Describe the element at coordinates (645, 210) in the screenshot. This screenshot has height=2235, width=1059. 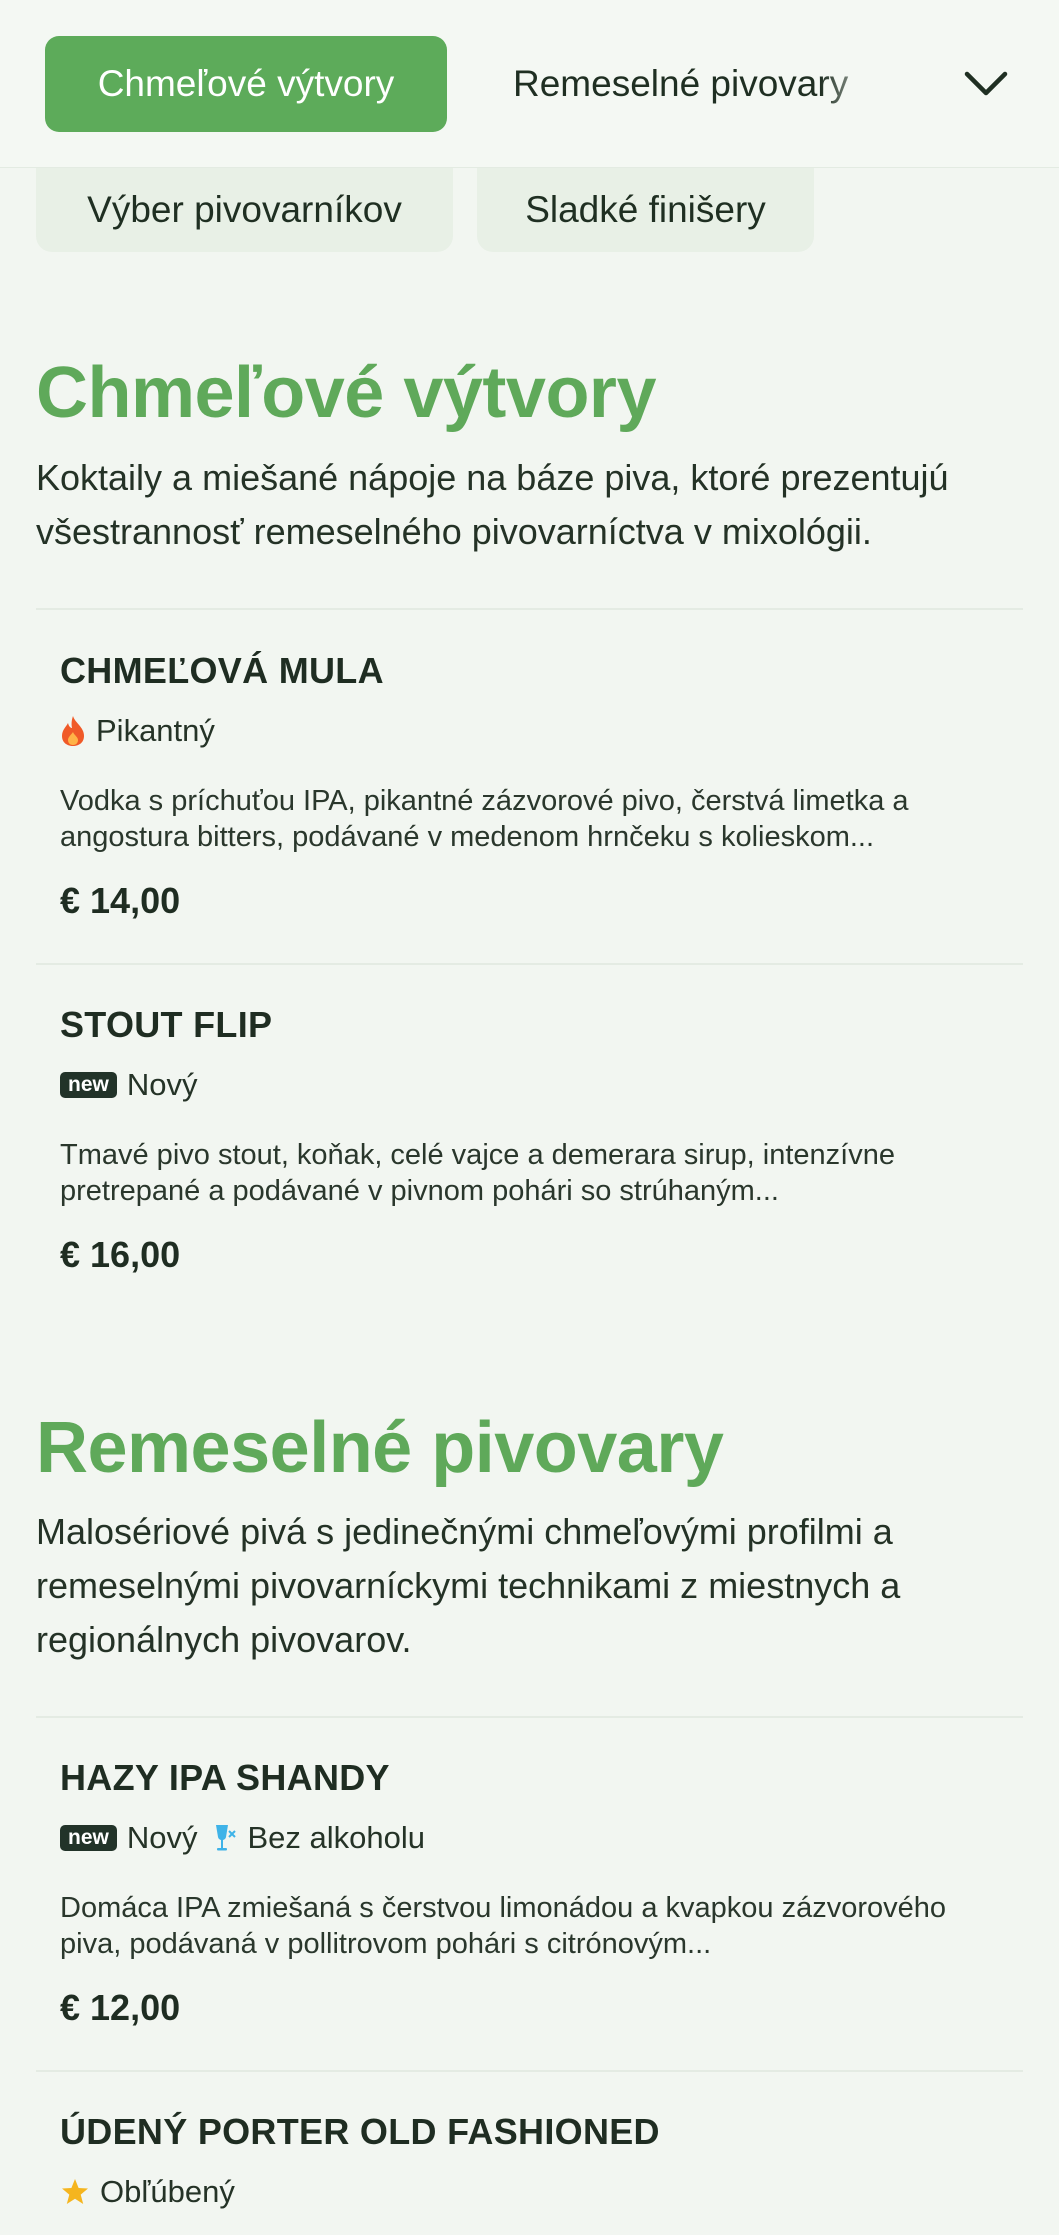
I see `tab-sladke-finisery: Sladké finišery` at that location.